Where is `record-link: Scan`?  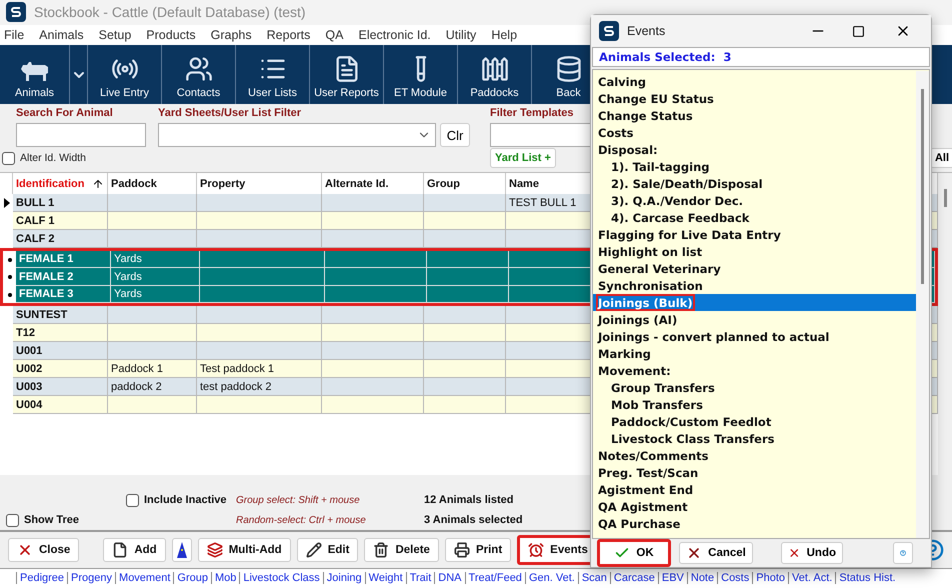 record-link: Scan is located at coordinates (594, 578).